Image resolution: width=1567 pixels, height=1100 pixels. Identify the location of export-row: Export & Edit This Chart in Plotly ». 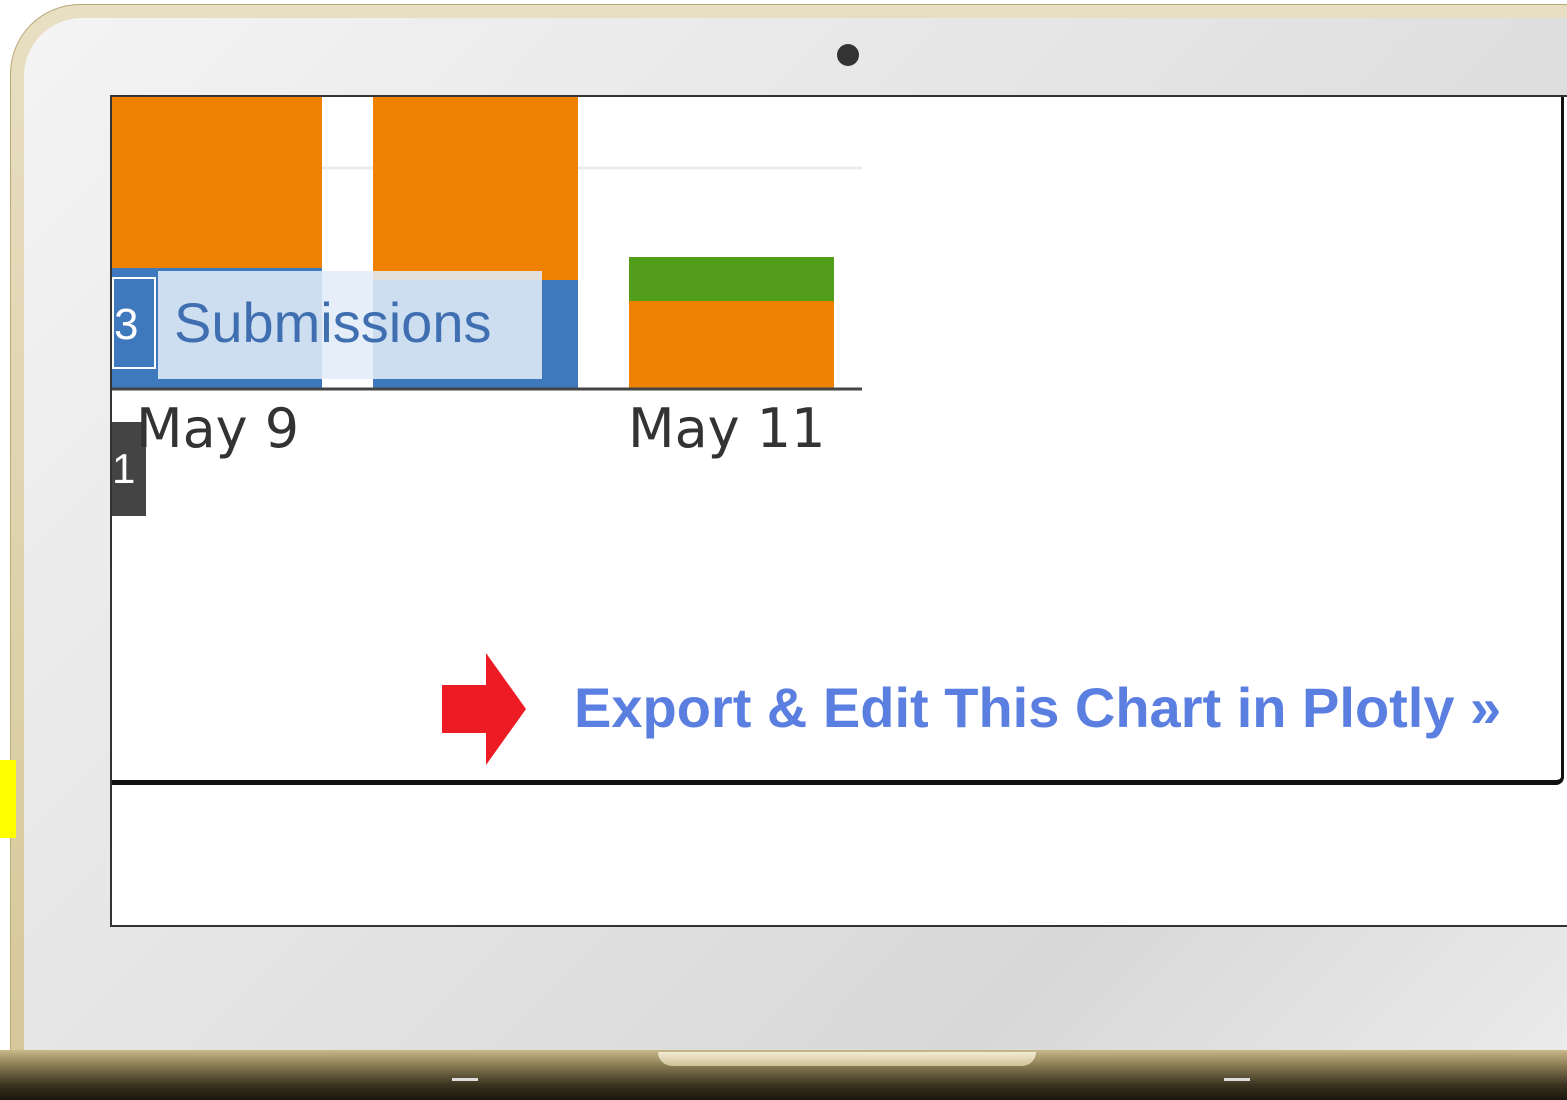
(997, 709).